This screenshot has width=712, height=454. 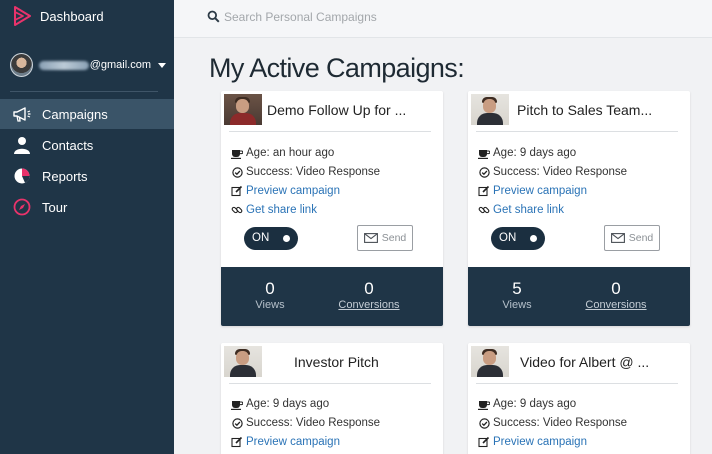 What do you see at coordinates (22, 207) in the screenshot?
I see `compass-icon` at bounding box center [22, 207].